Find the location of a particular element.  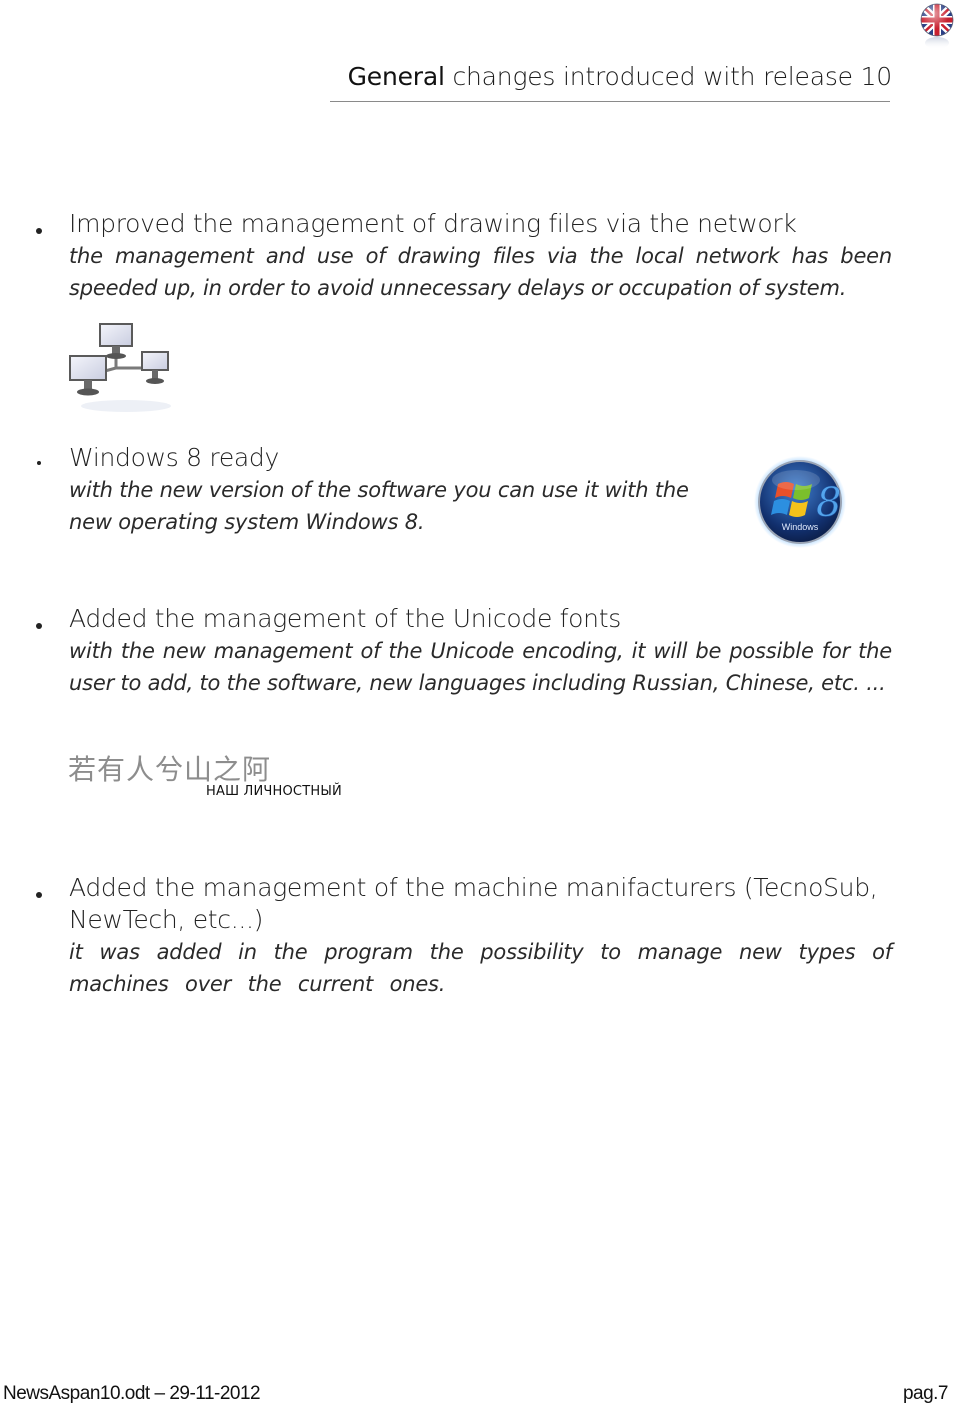

unicode-sample-image: 若有人兮山之阿 НАШ ЛИЧНОСТНЫЙ is located at coordinates (213, 777).